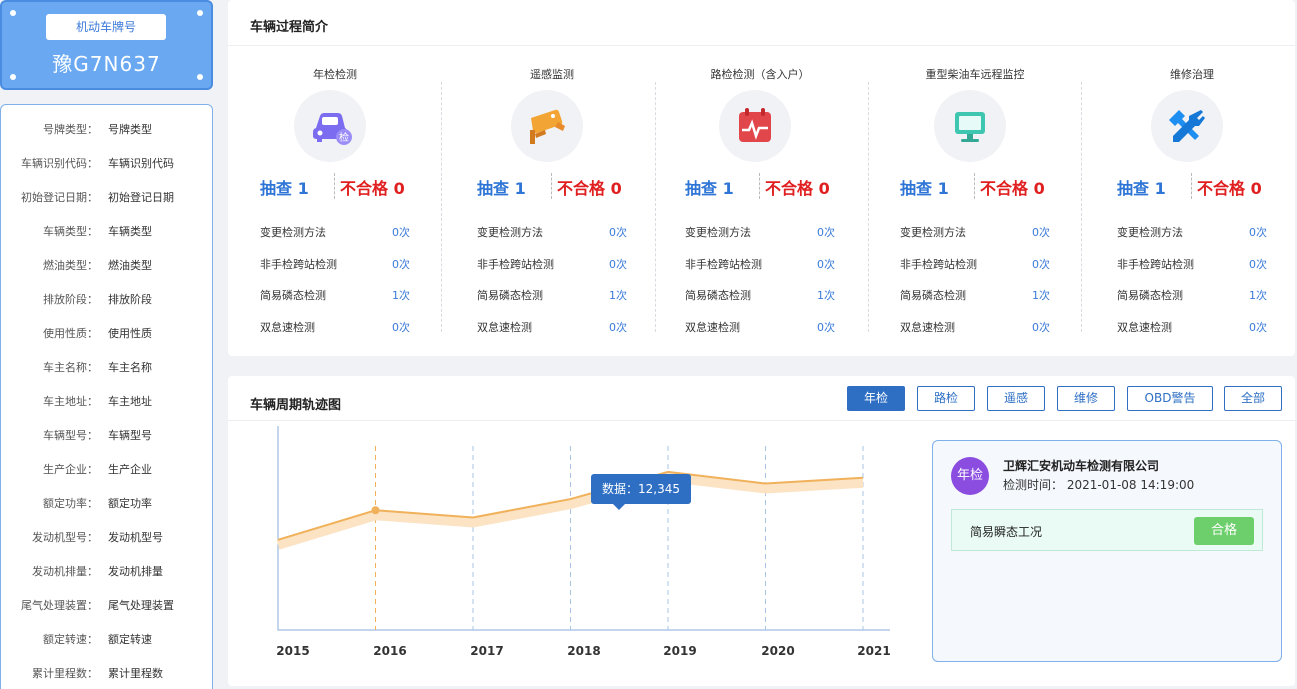 This screenshot has width=1297, height=689. I want to click on info-row: 车辆型号： 车辆型号, so click(106, 436).